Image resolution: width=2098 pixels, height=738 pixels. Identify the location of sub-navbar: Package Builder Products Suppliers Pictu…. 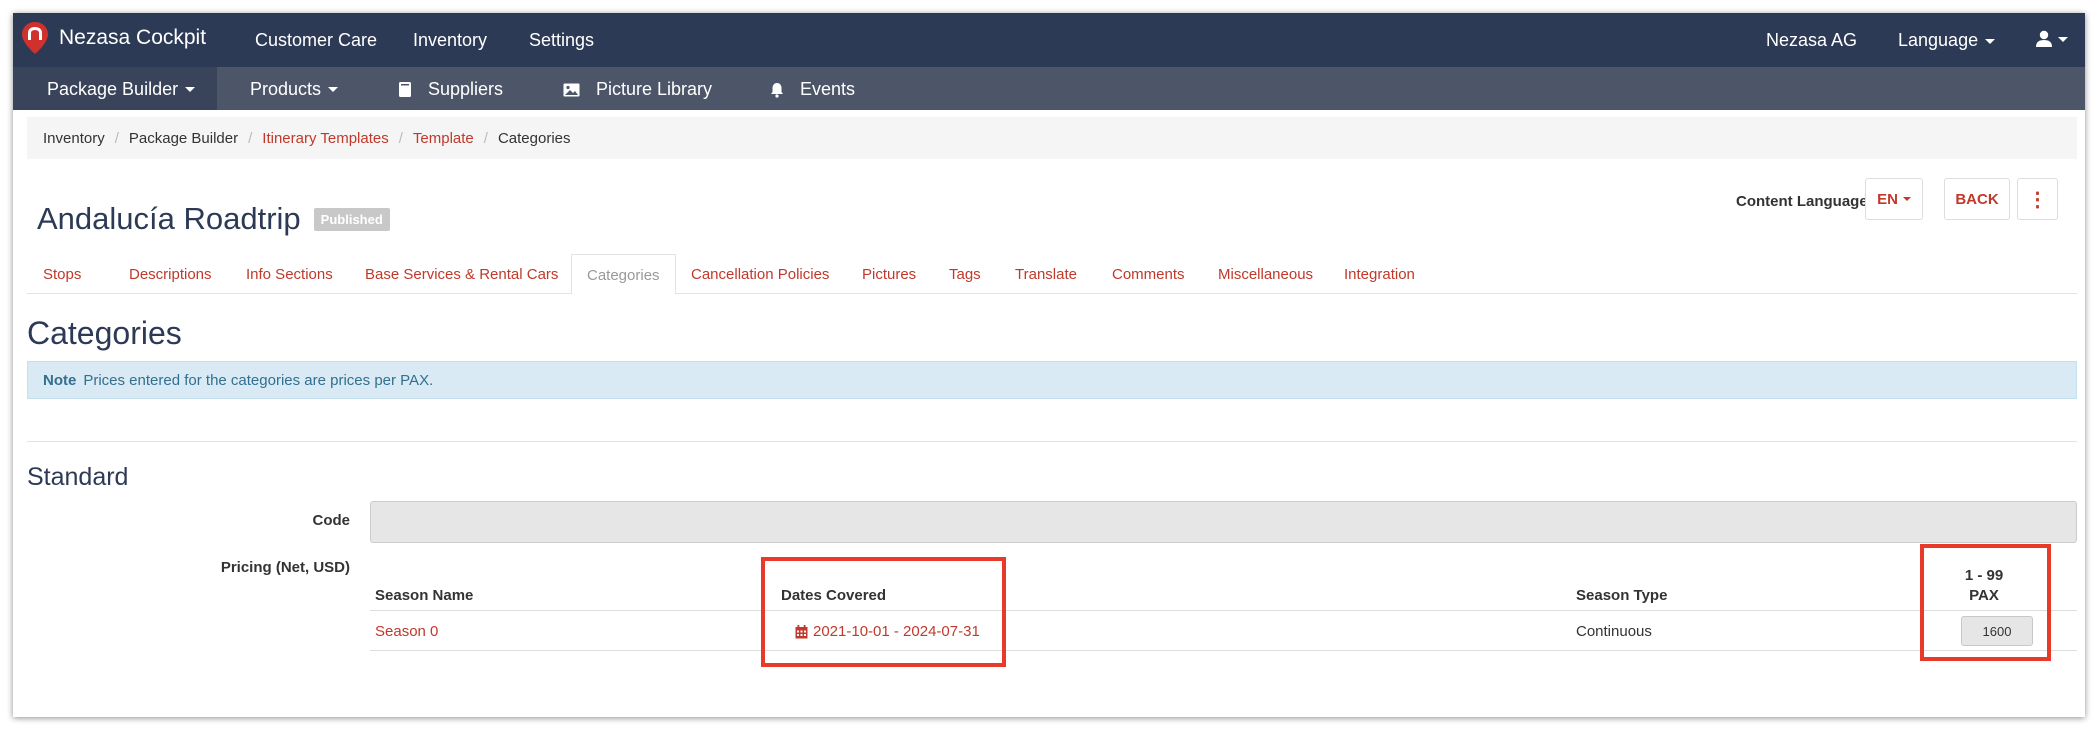
(1049, 88).